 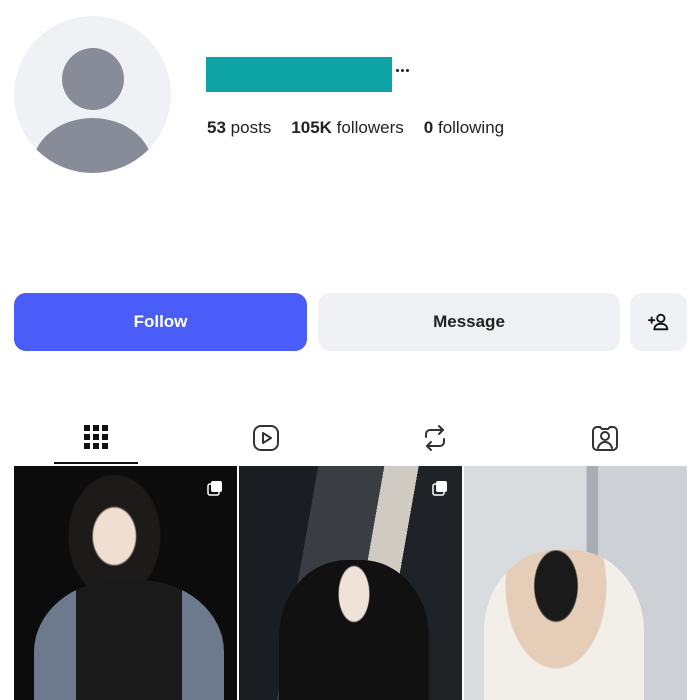 I want to click on avatar-body-shape, so click(x=92, y=145).